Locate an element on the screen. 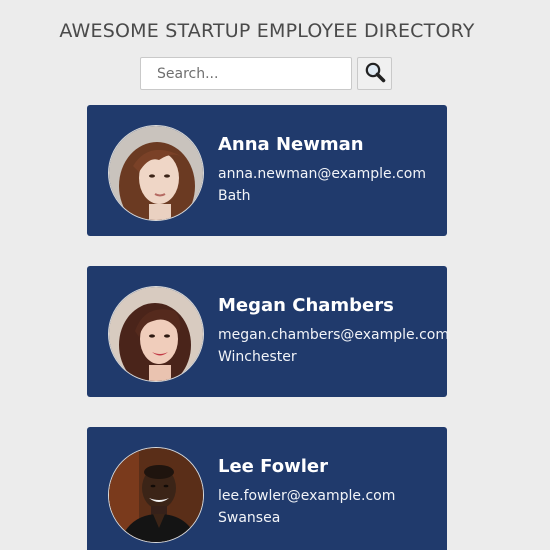 The image size is (550, 550). employee-name: Lee Fowler is located at coordinates (273, 466).